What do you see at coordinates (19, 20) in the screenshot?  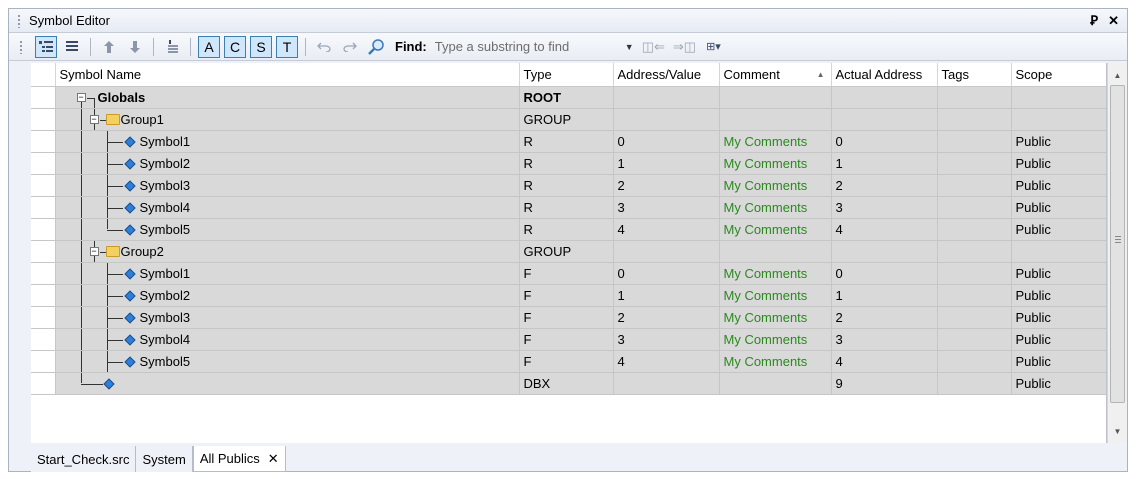 I see `drag-grip-icon` at bounding box center [19, 20].